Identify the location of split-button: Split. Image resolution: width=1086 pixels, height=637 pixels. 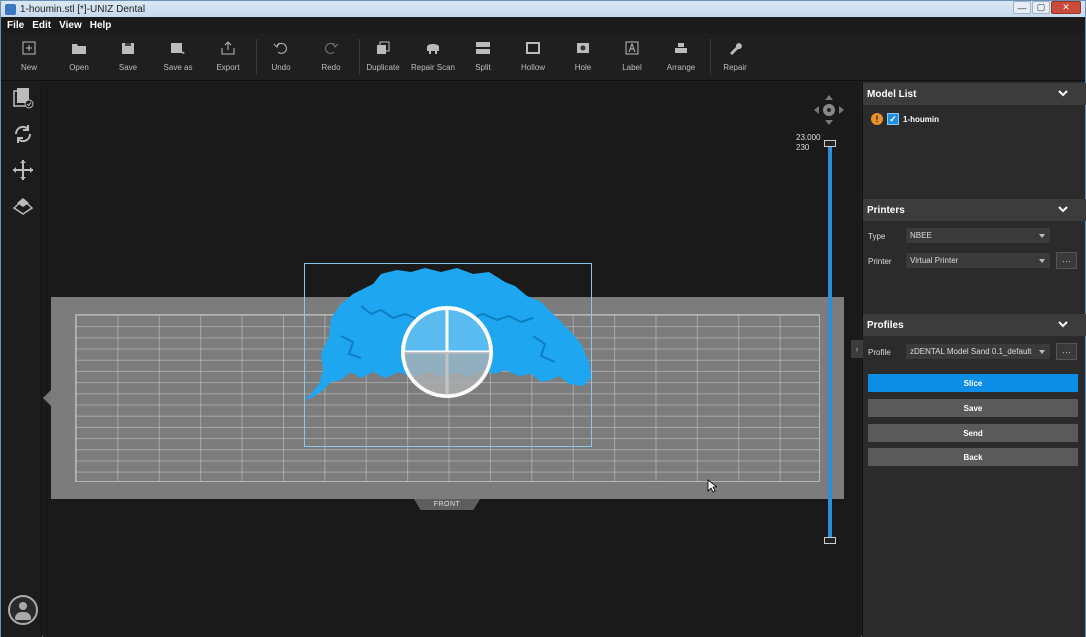
(483, 57).